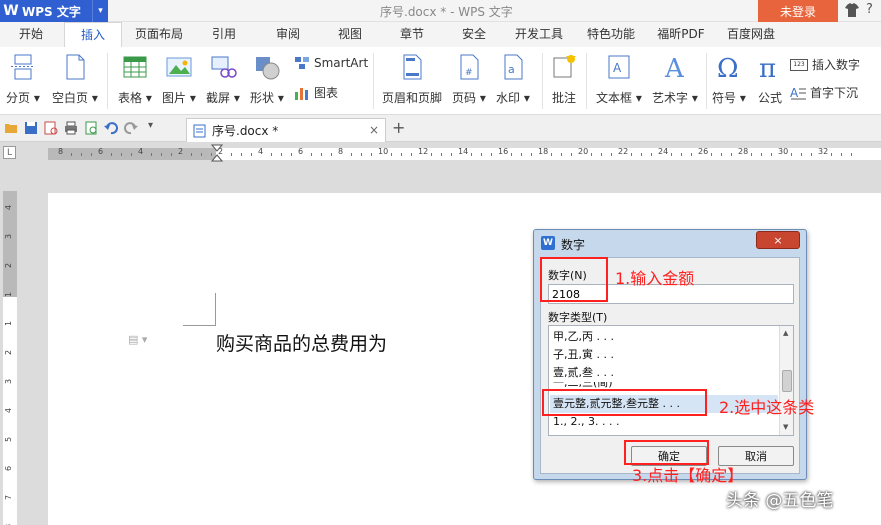 The width and height of the screenshot is (881, 525). Describe the element at coordinates (611, 34) in the screenshot. I see `tab-features: 特色功能` at that location.